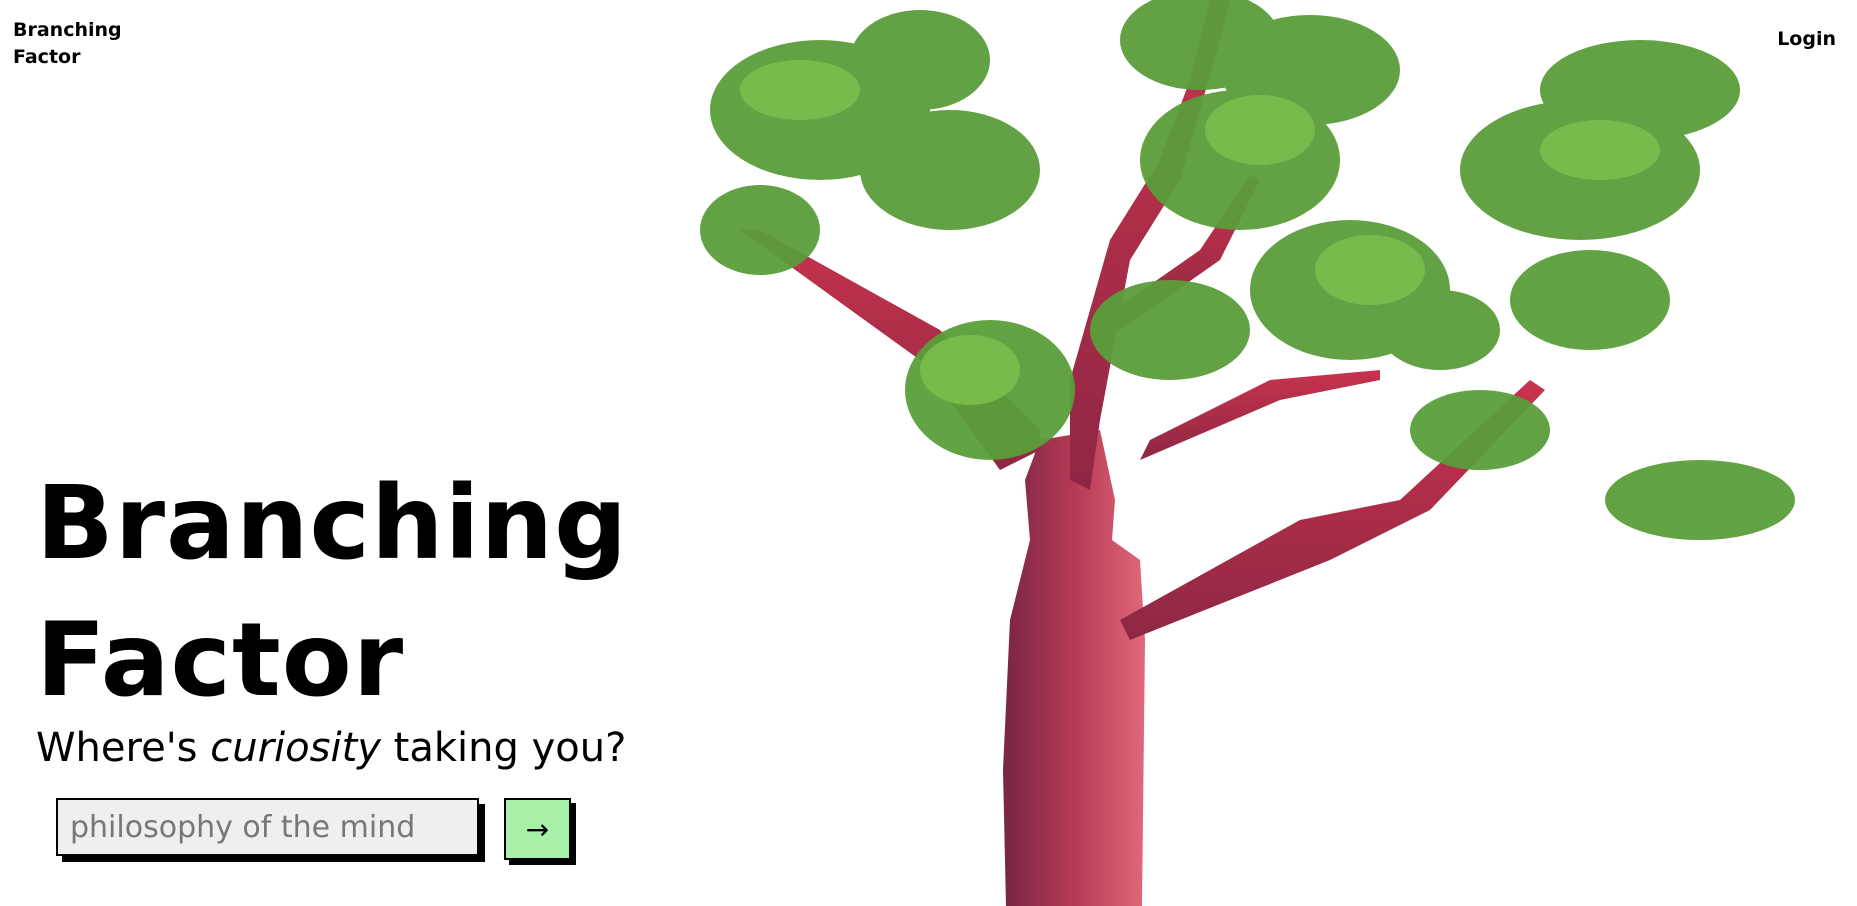 This screenshot has width=1857, height=906. I want to click on hero-title-line-1: Branching, so click(332, 523).